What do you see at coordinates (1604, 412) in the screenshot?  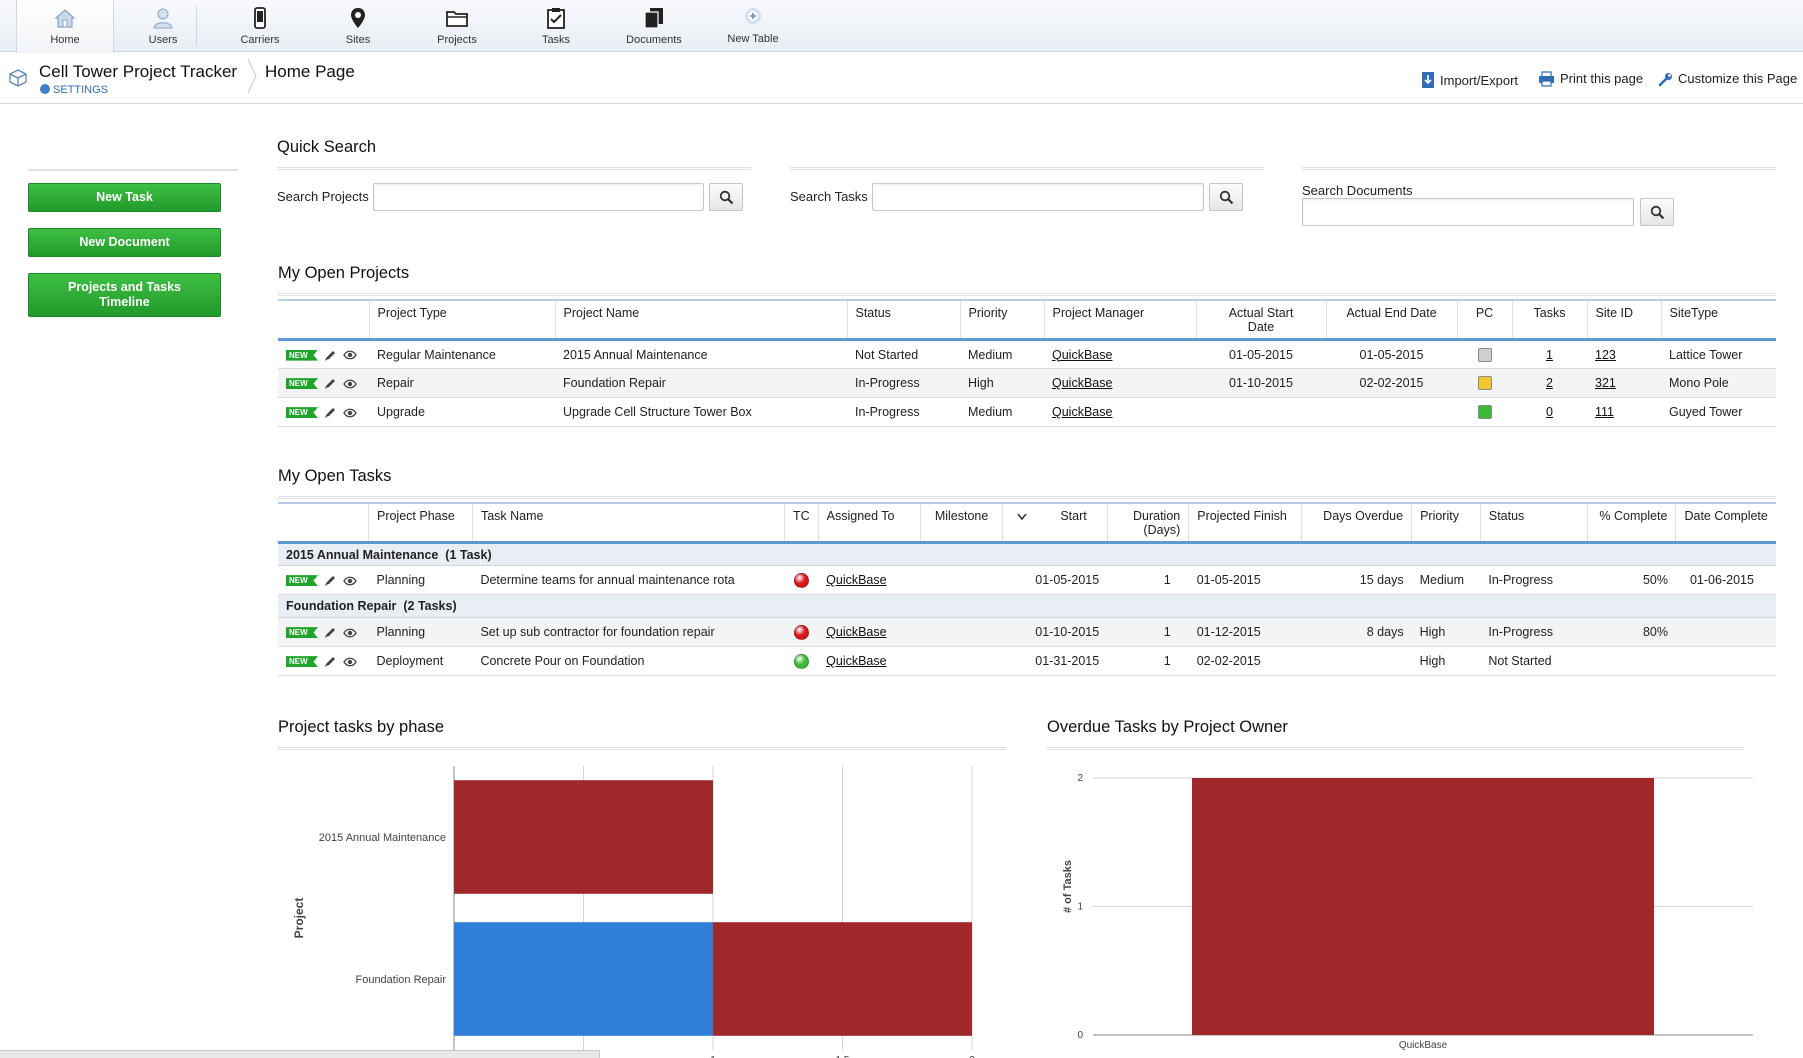 I see `site-id-link: 111` at bounding box center [1604, 412].